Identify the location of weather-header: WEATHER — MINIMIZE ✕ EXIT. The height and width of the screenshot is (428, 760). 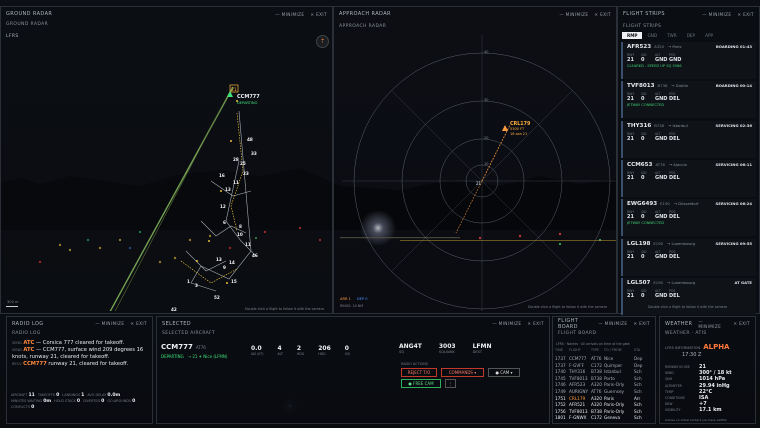
(707, 323).